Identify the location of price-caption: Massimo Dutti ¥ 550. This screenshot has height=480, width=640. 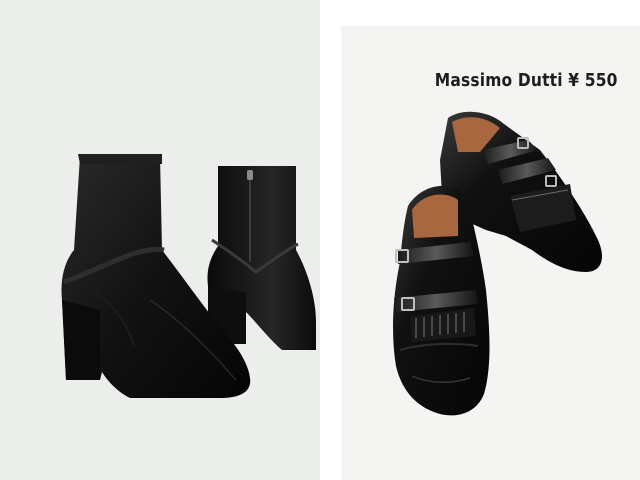
(526, 80).